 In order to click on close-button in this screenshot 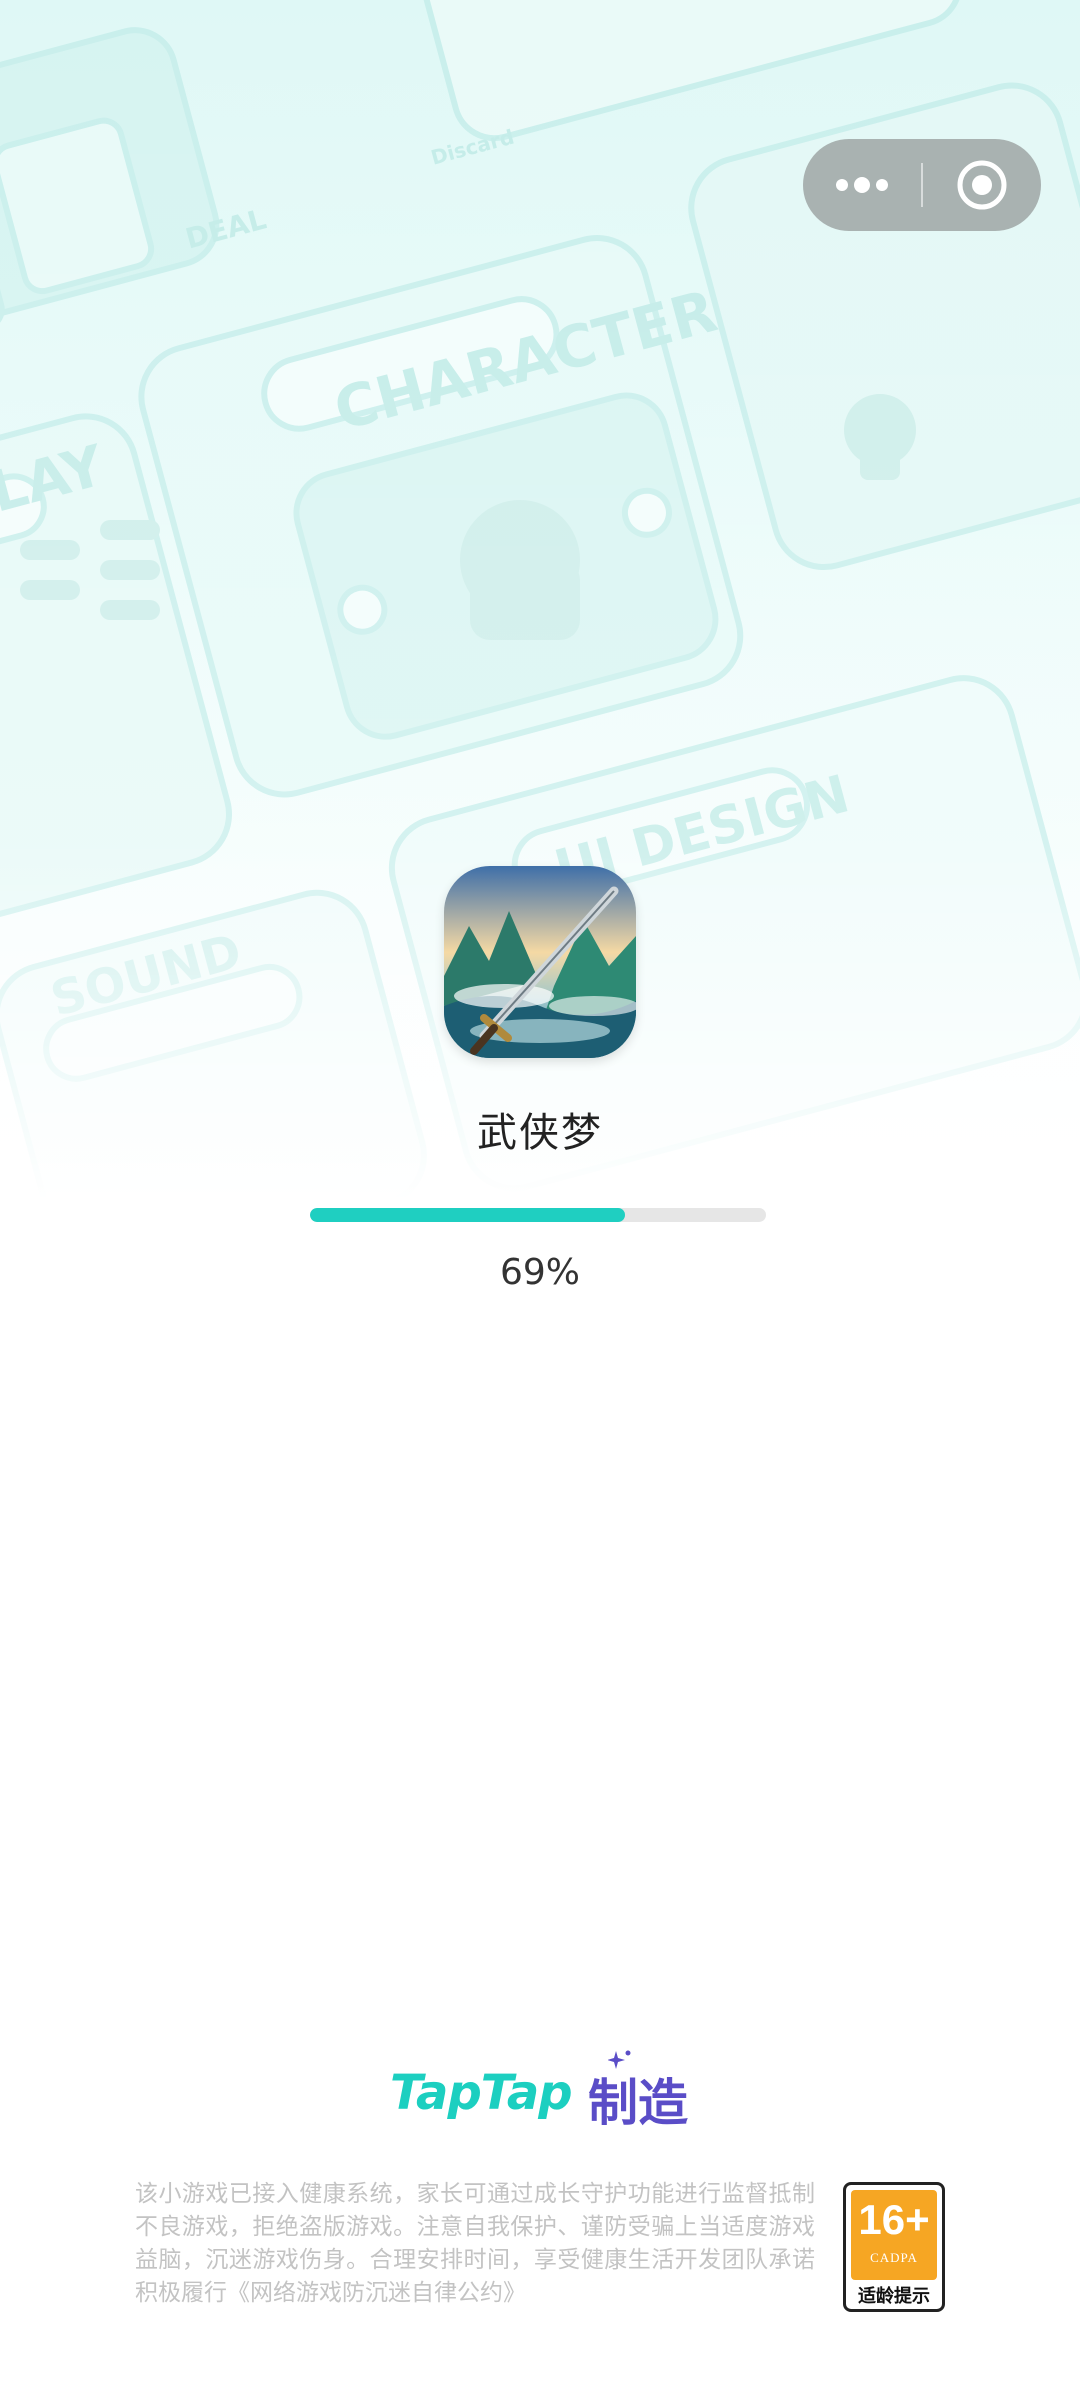, I will do `click(982, 185)`.